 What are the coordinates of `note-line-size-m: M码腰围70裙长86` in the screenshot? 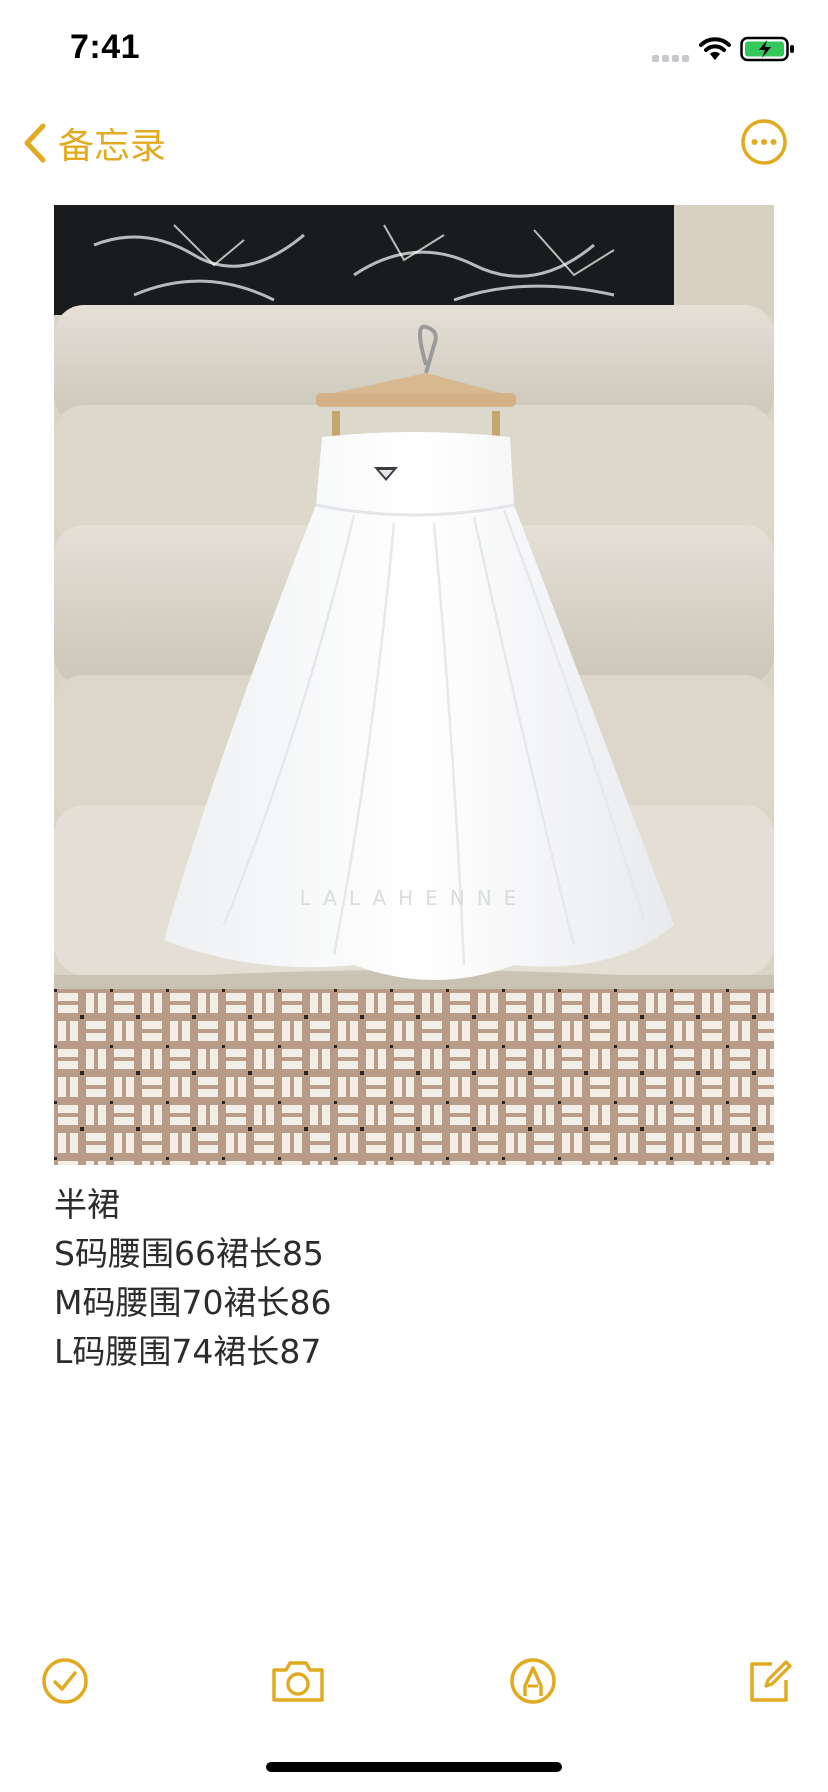 It's located at (193, 1302).